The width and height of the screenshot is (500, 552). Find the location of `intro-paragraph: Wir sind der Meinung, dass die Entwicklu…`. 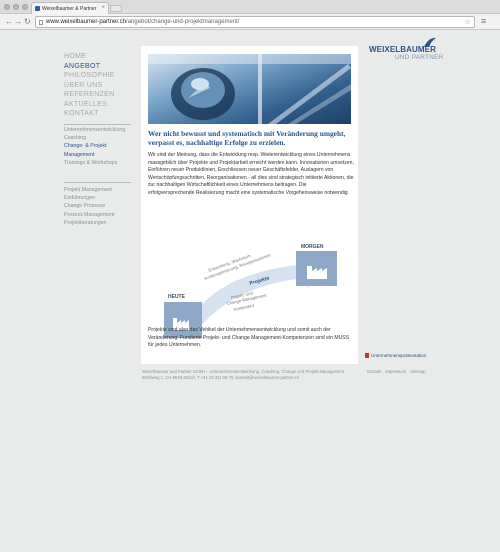

intro-paragraph: Wir sind der Meinung, dass die Entwicklu… is located at coordinates (251, 174).